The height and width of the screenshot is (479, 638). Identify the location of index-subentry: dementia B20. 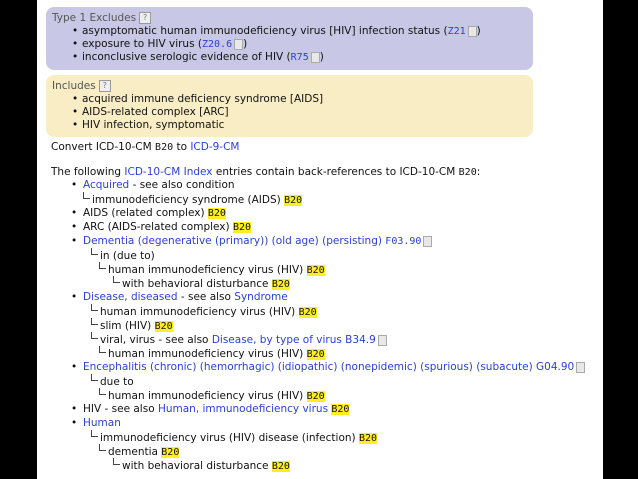
(139, 451).